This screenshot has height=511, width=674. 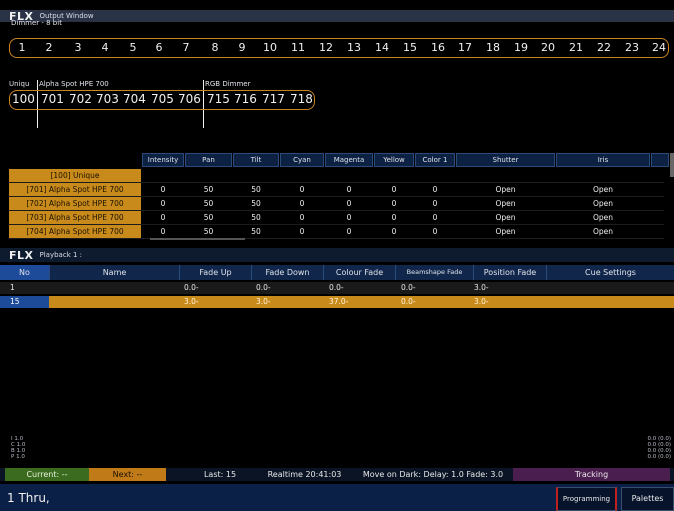 I want to click on channel-number: 12, so click(x=326, y=47).